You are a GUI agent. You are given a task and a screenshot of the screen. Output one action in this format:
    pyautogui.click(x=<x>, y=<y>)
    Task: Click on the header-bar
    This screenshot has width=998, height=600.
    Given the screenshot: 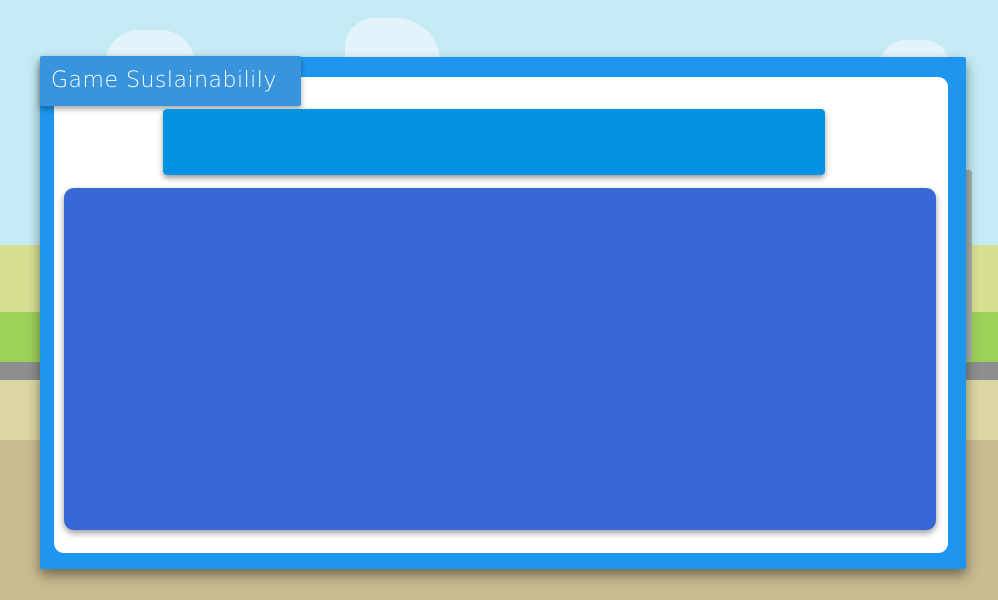 What is the action you would take?
    pyautogui.click(x=494, y=142)
    